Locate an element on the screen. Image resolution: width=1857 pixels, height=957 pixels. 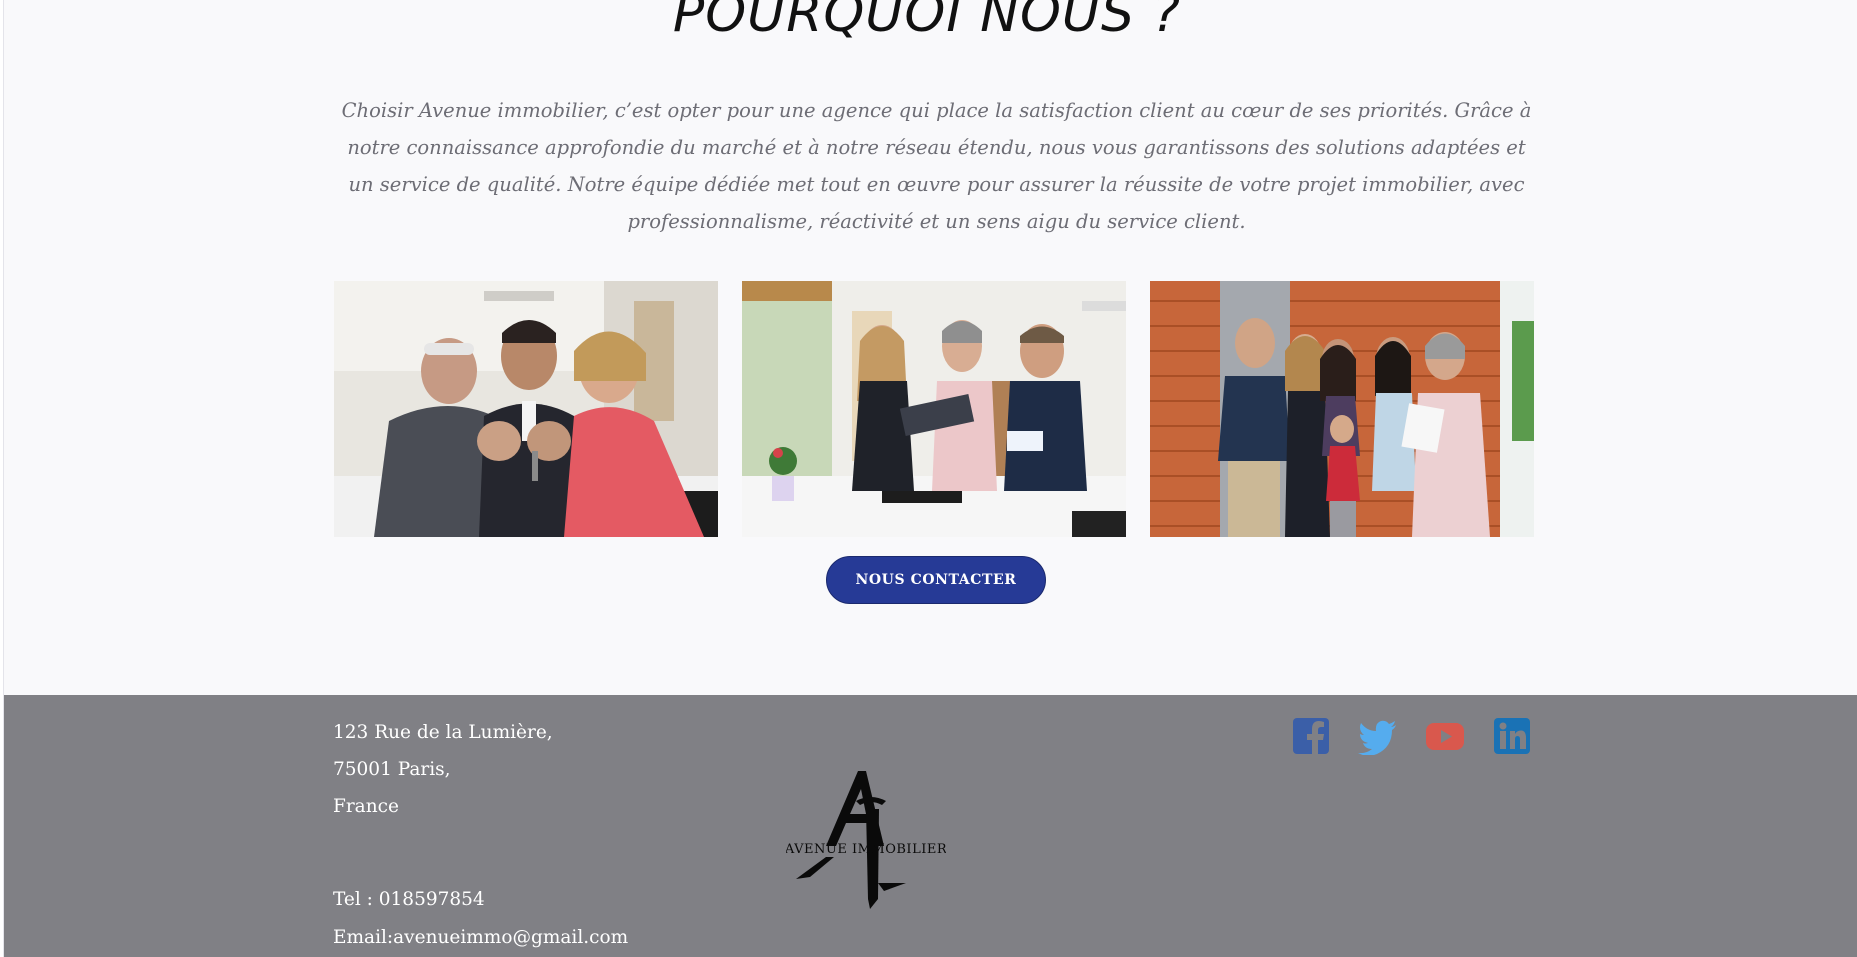
email-address: Email:avenueimmo@gmail.com is located at coordinates (480, 937).